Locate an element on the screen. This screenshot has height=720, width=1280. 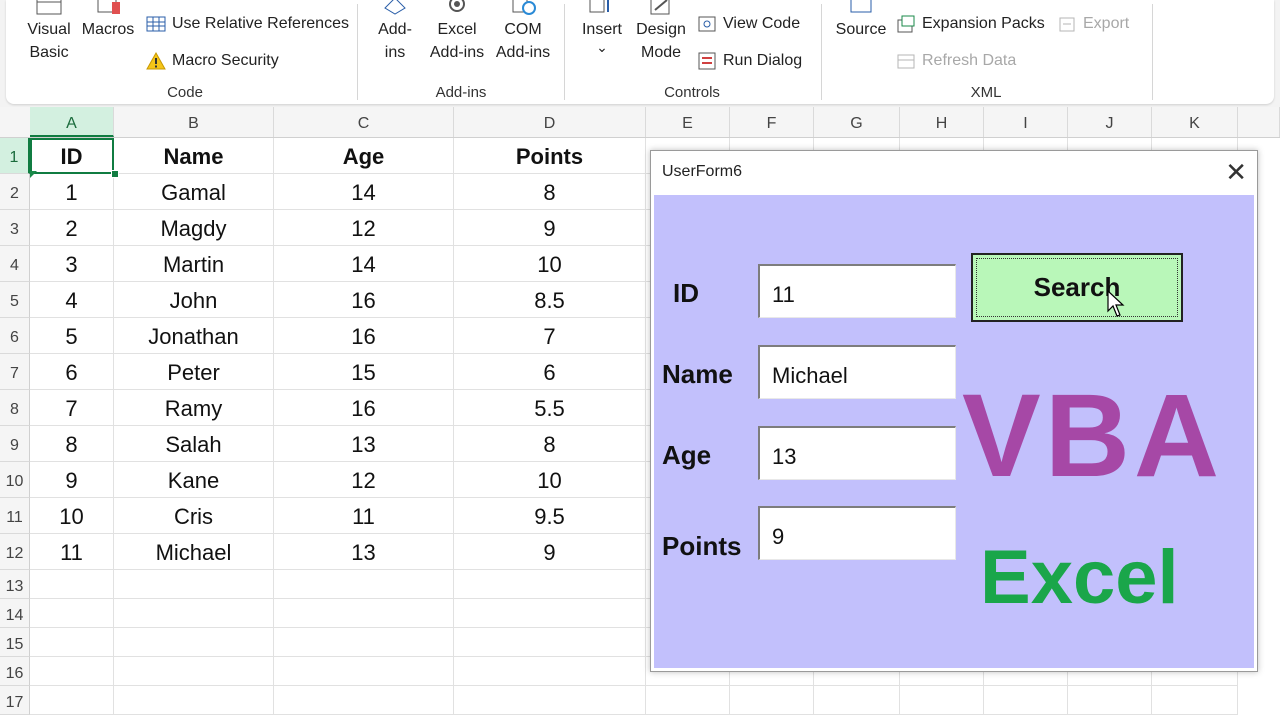
column-header-j: J is located at coordinates (1110, 122).